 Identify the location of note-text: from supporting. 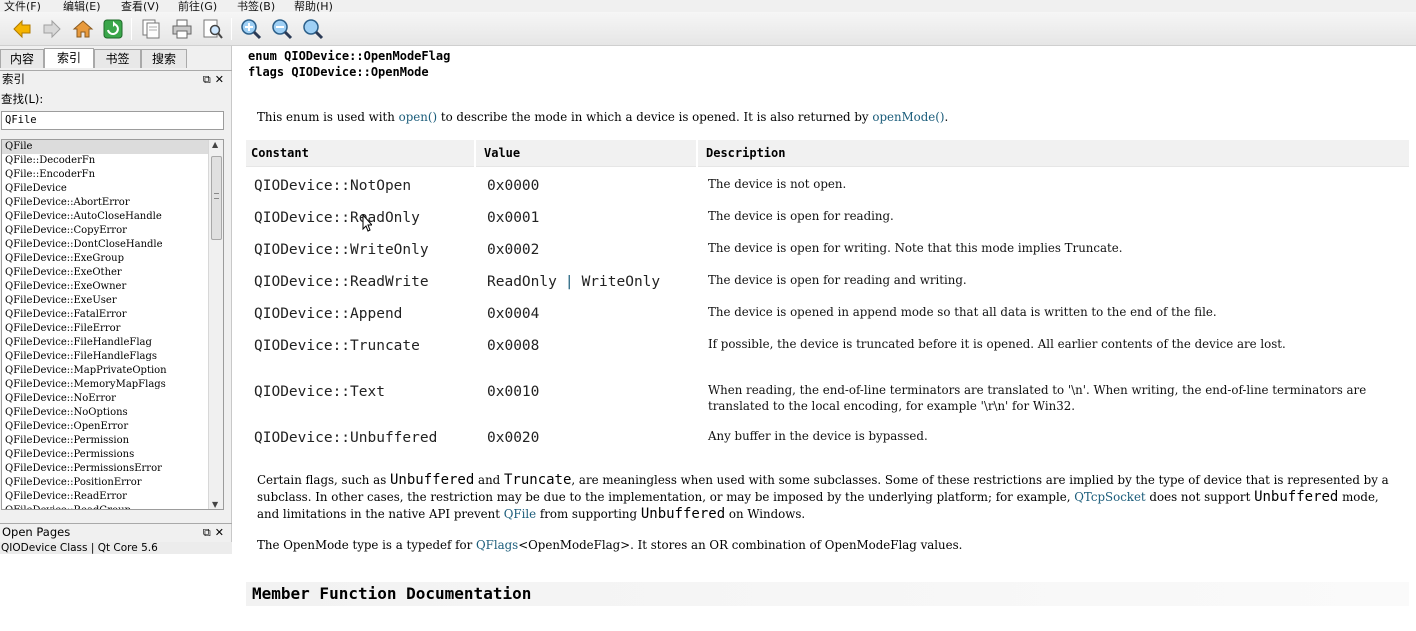
(588, 514).